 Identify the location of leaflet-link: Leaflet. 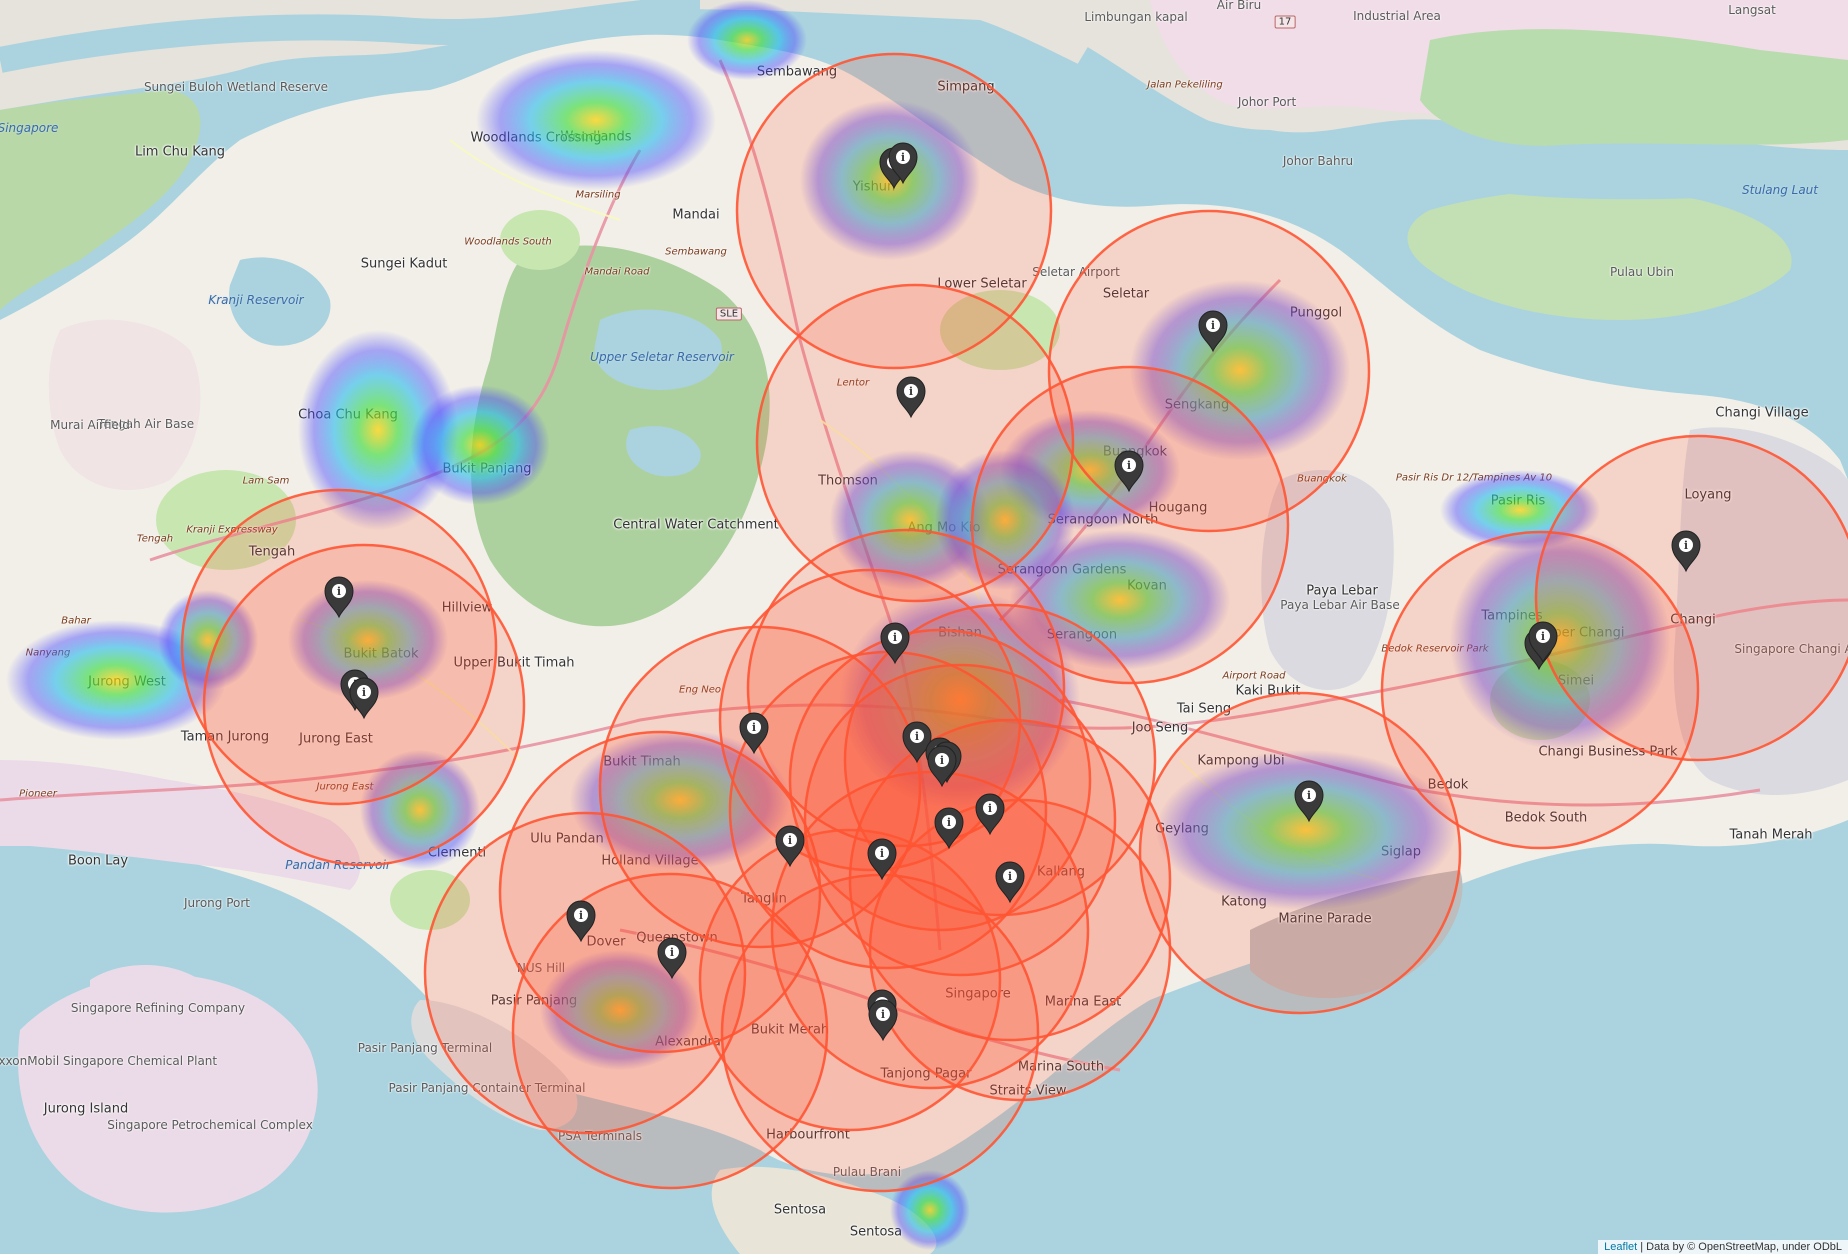
(1620, 1247).